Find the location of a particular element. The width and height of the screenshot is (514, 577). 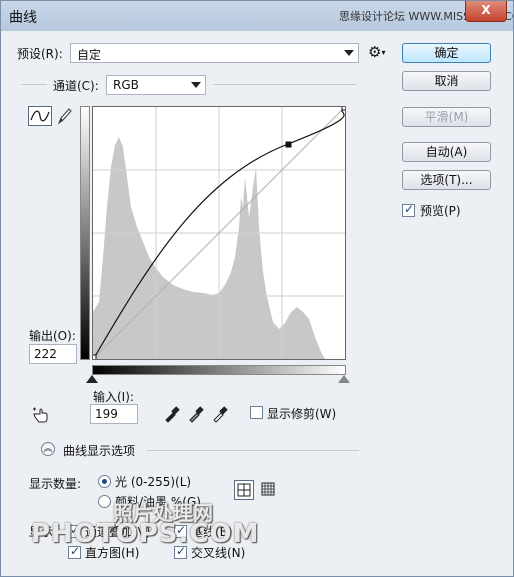

gear-icon: ⚙▾ is located at coordinates (376, 52).